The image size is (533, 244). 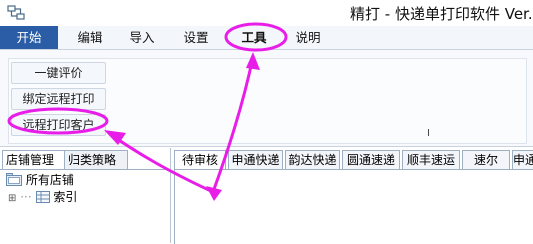 I want to click on tab-pending-review: 待审核, so click(x=200, y=160).